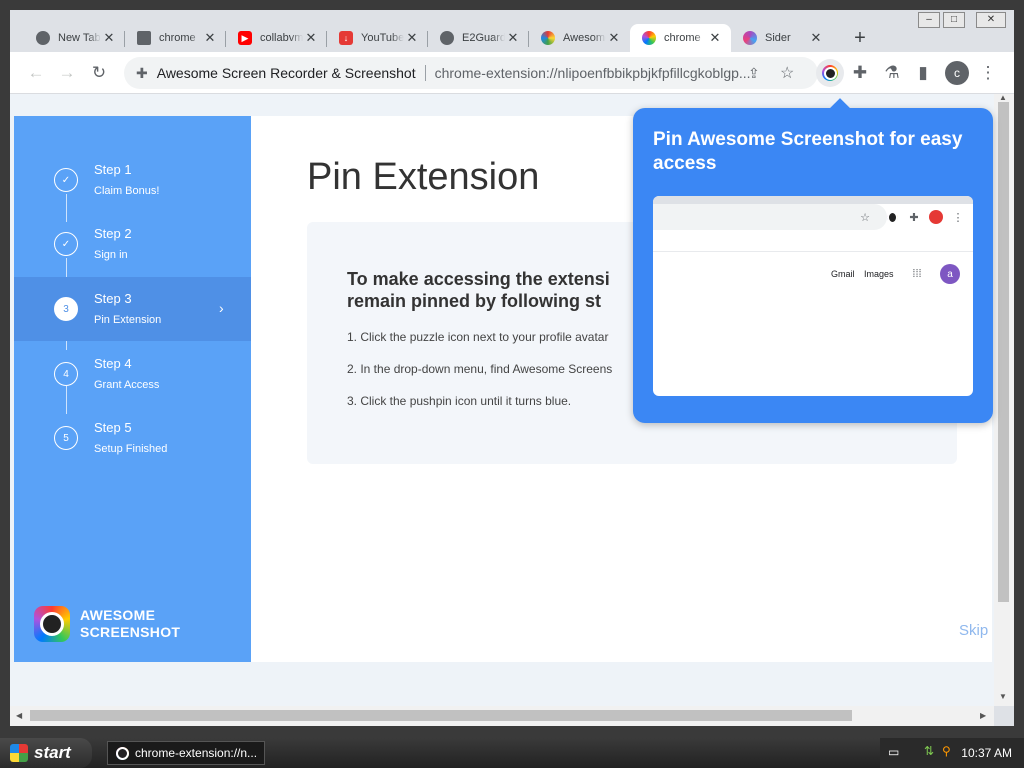  I want to click on step-1: ✓ Step 1 Claim Bonus!, so click(132, 180).